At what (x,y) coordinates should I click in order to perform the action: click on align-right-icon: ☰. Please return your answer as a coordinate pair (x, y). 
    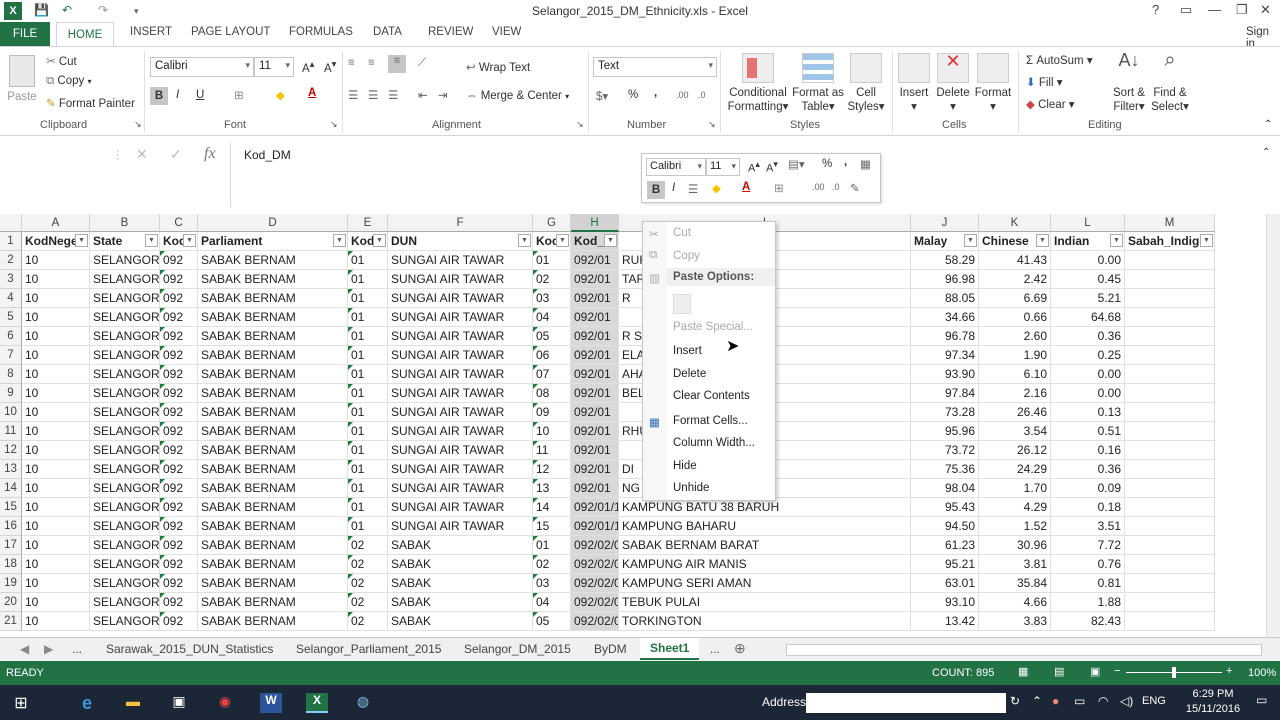
    Looking at the image, I should click on (393, 95).